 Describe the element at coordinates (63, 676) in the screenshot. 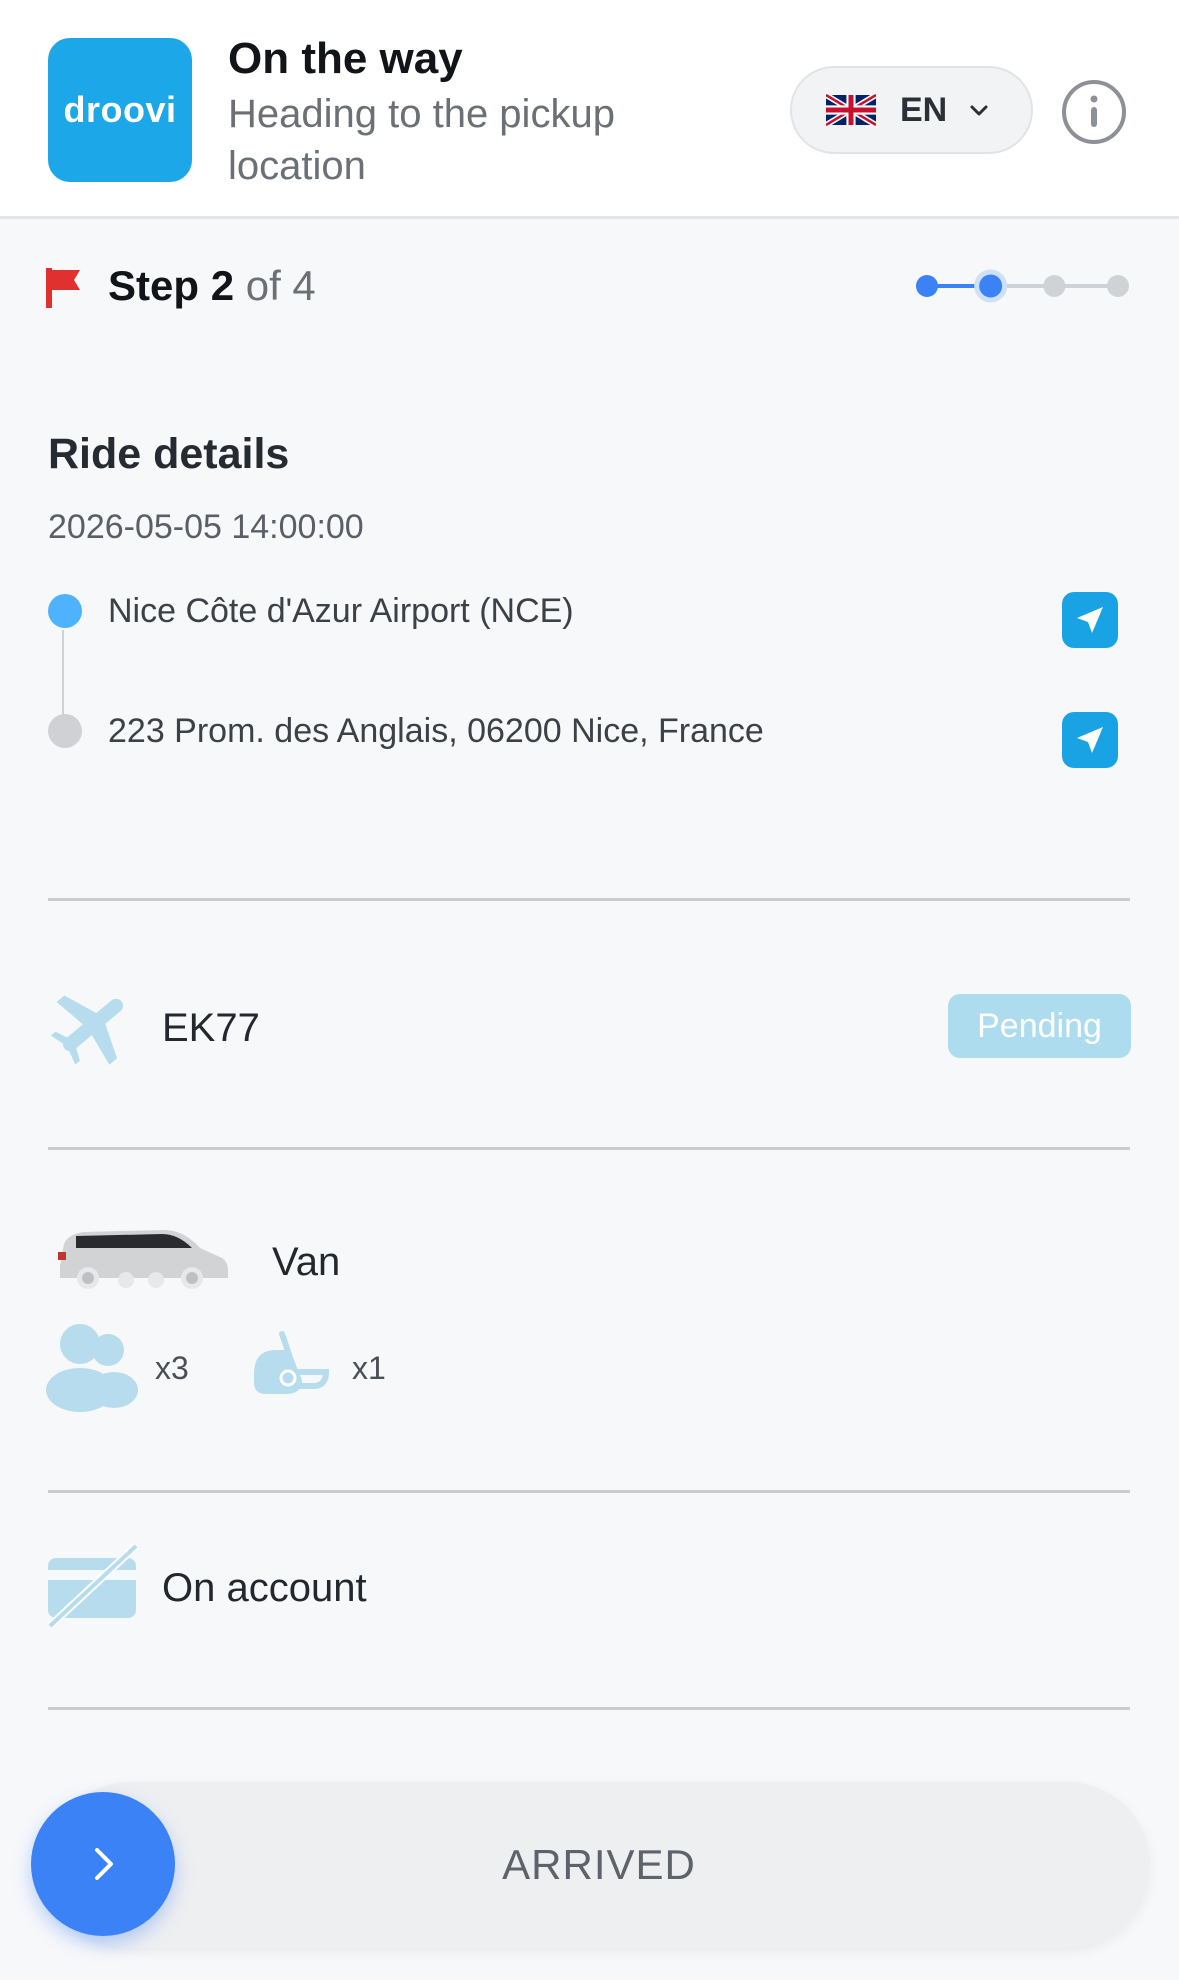

I see `route-line` at that location.